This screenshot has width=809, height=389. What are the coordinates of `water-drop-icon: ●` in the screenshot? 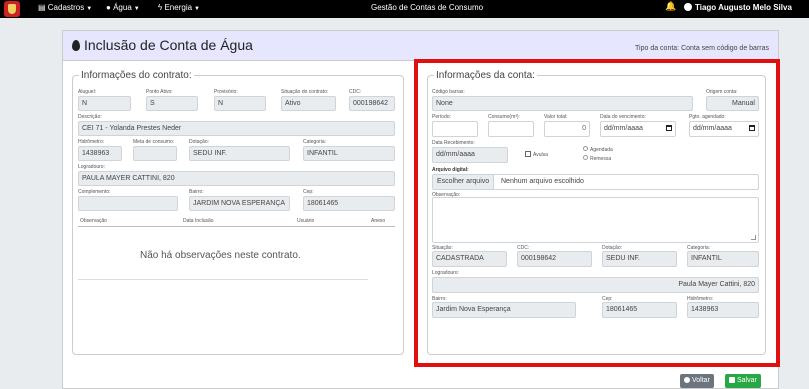 It's located at (108, 7).